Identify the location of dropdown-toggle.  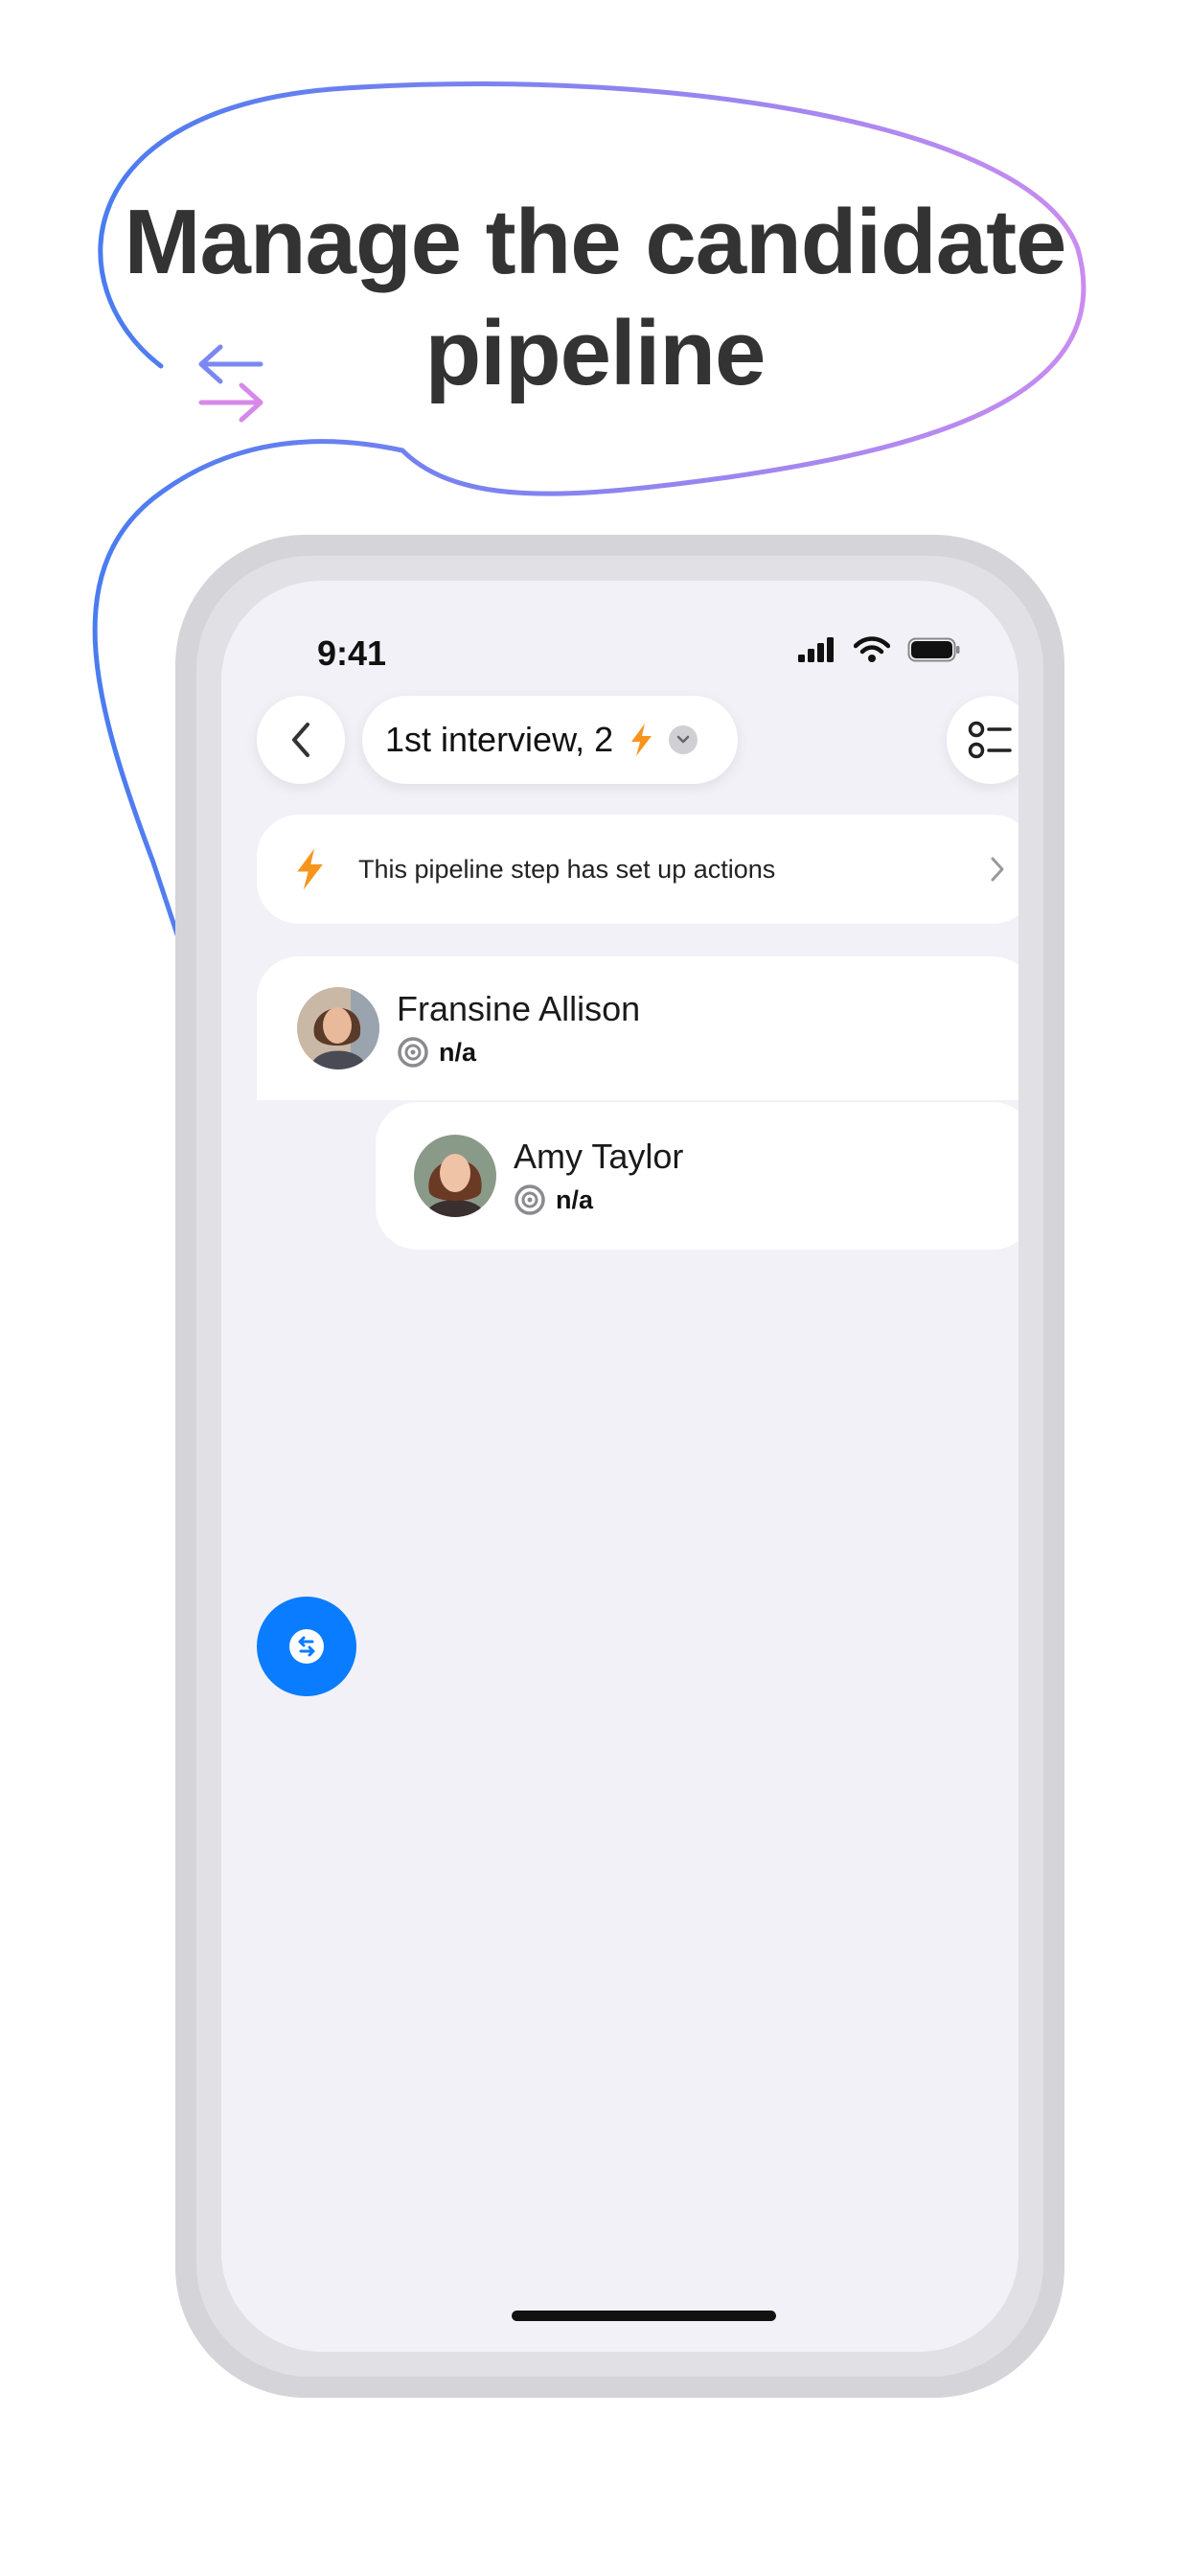
(684, 739).